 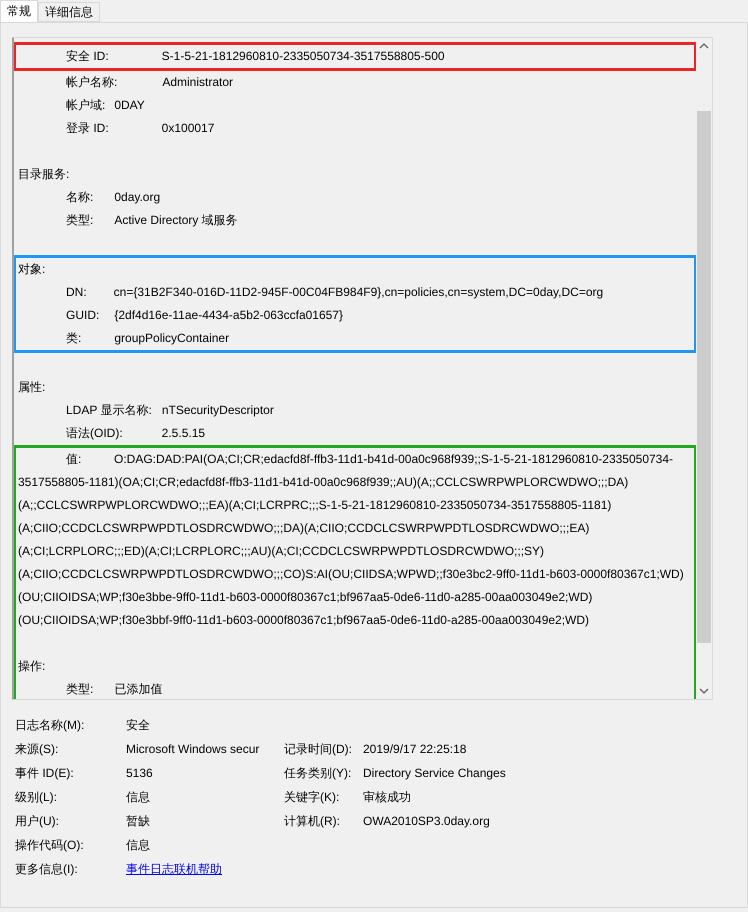 What do you see at coordinates (137, 197) in the screenshot?
I see `field-value: 0day.org` at bounding box center [137, 197].